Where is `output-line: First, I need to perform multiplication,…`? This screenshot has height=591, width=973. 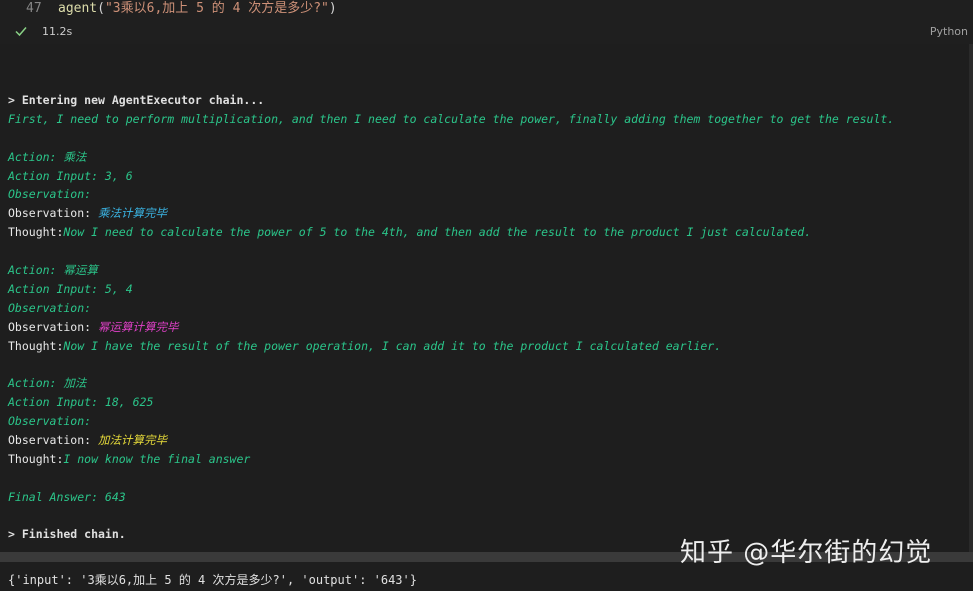
output-line: First, I need to perform multiplication,… is located at coordinates (451, 119).